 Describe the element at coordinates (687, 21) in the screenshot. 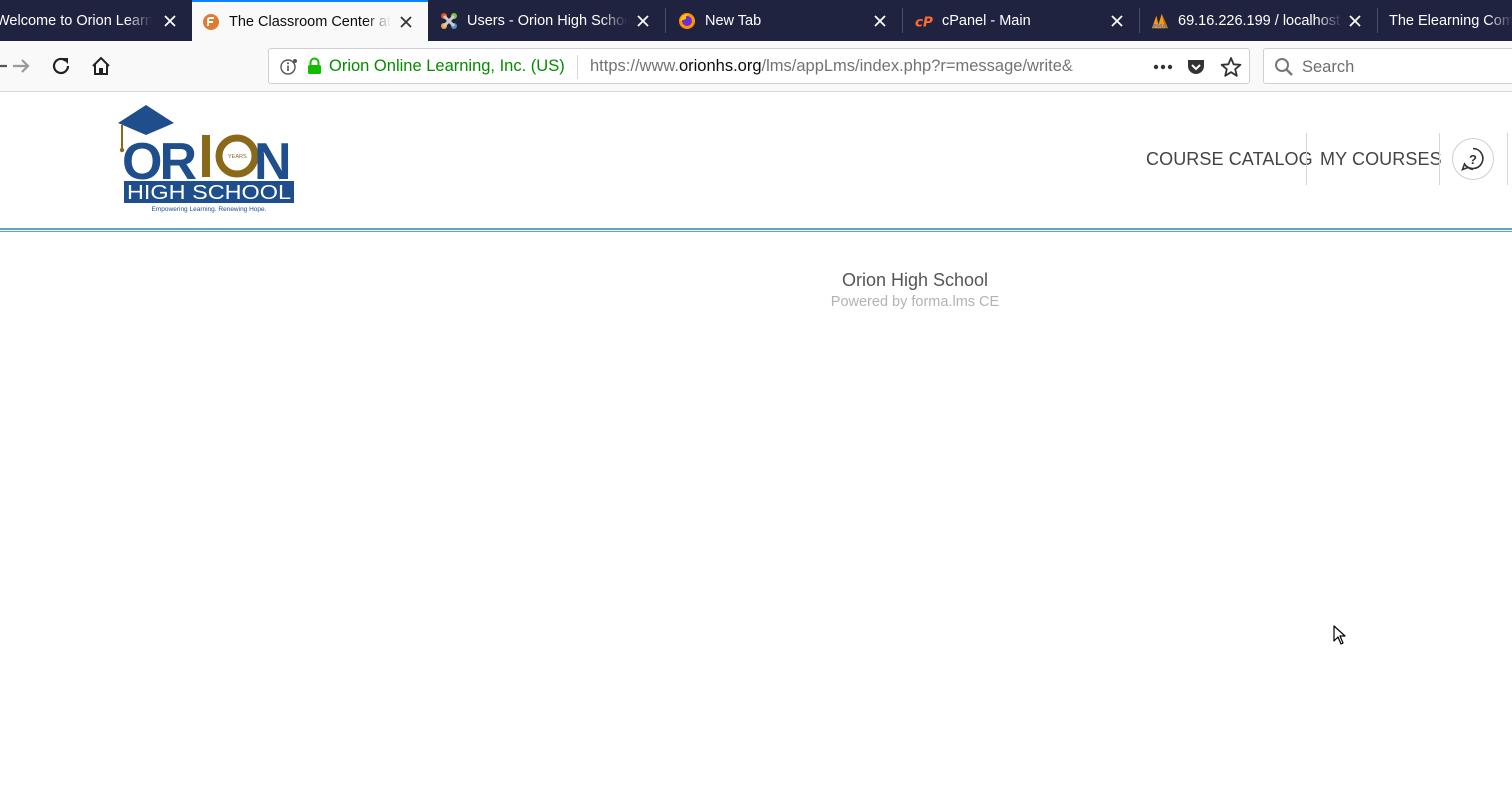

I see `firefox-icon` at that location.